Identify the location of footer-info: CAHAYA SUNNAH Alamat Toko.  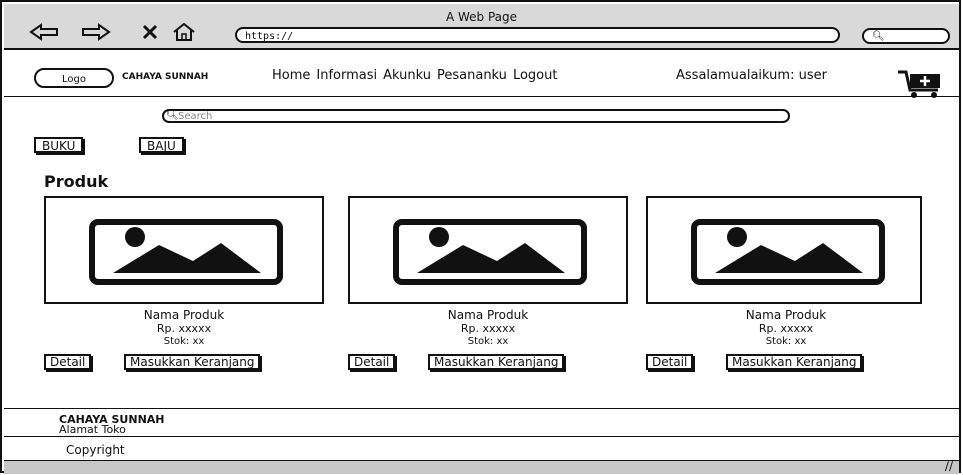
(481, 422).